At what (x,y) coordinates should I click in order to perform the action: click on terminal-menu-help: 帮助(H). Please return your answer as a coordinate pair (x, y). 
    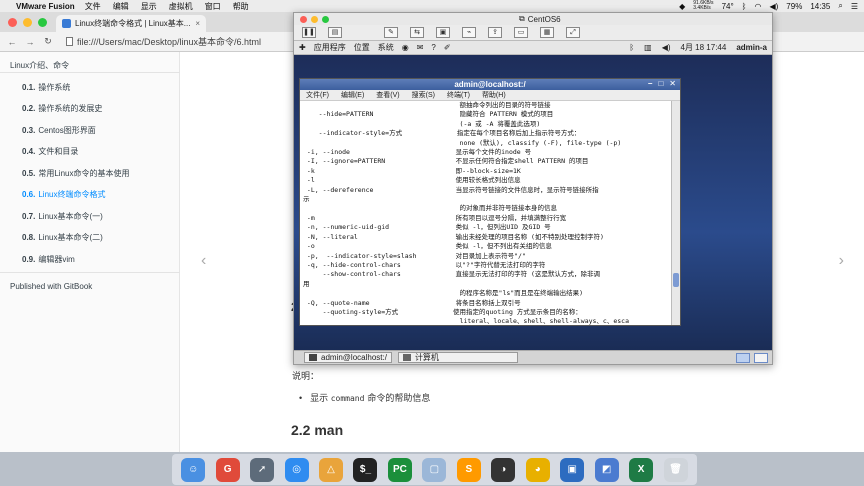
    Looking at the image, I should click on (494, 95).